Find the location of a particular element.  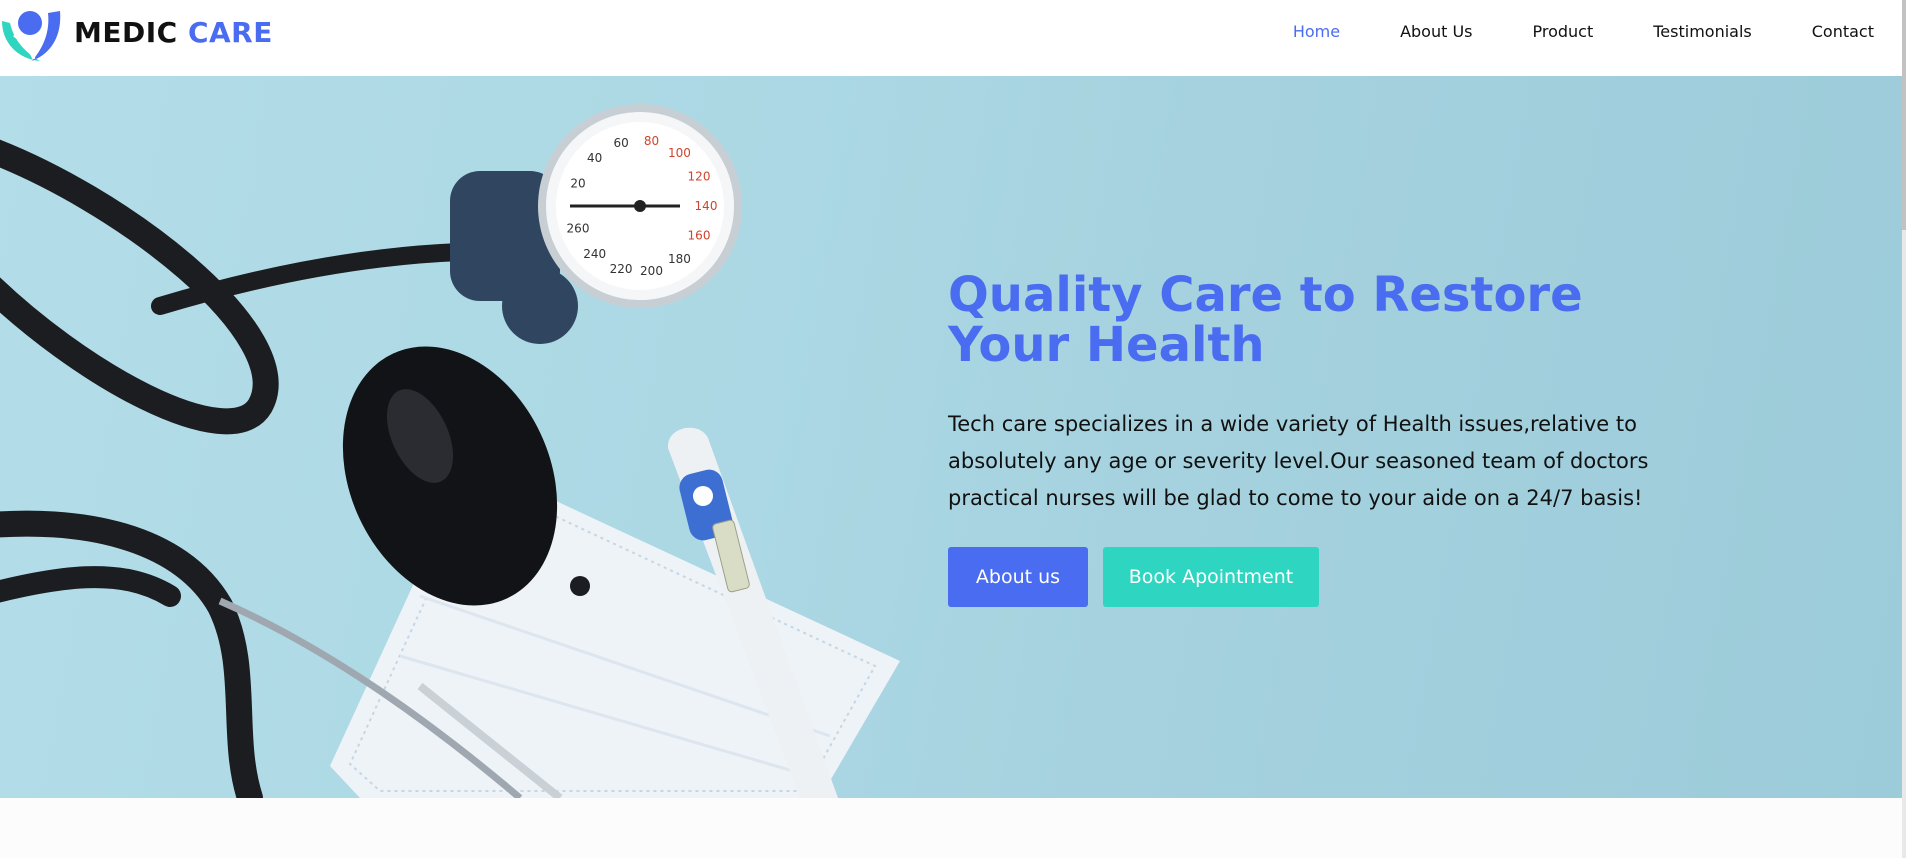

gauge-tick-label: 60 is located at coordinates (620, 143).